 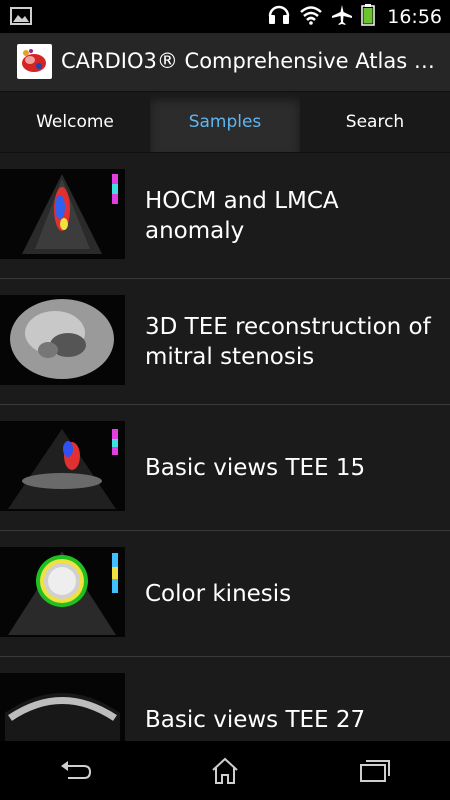 What do you see at coordinates (414, 16) in the screenshot?
I see `status-clock: 16:56` at bounding box center [414, 16].